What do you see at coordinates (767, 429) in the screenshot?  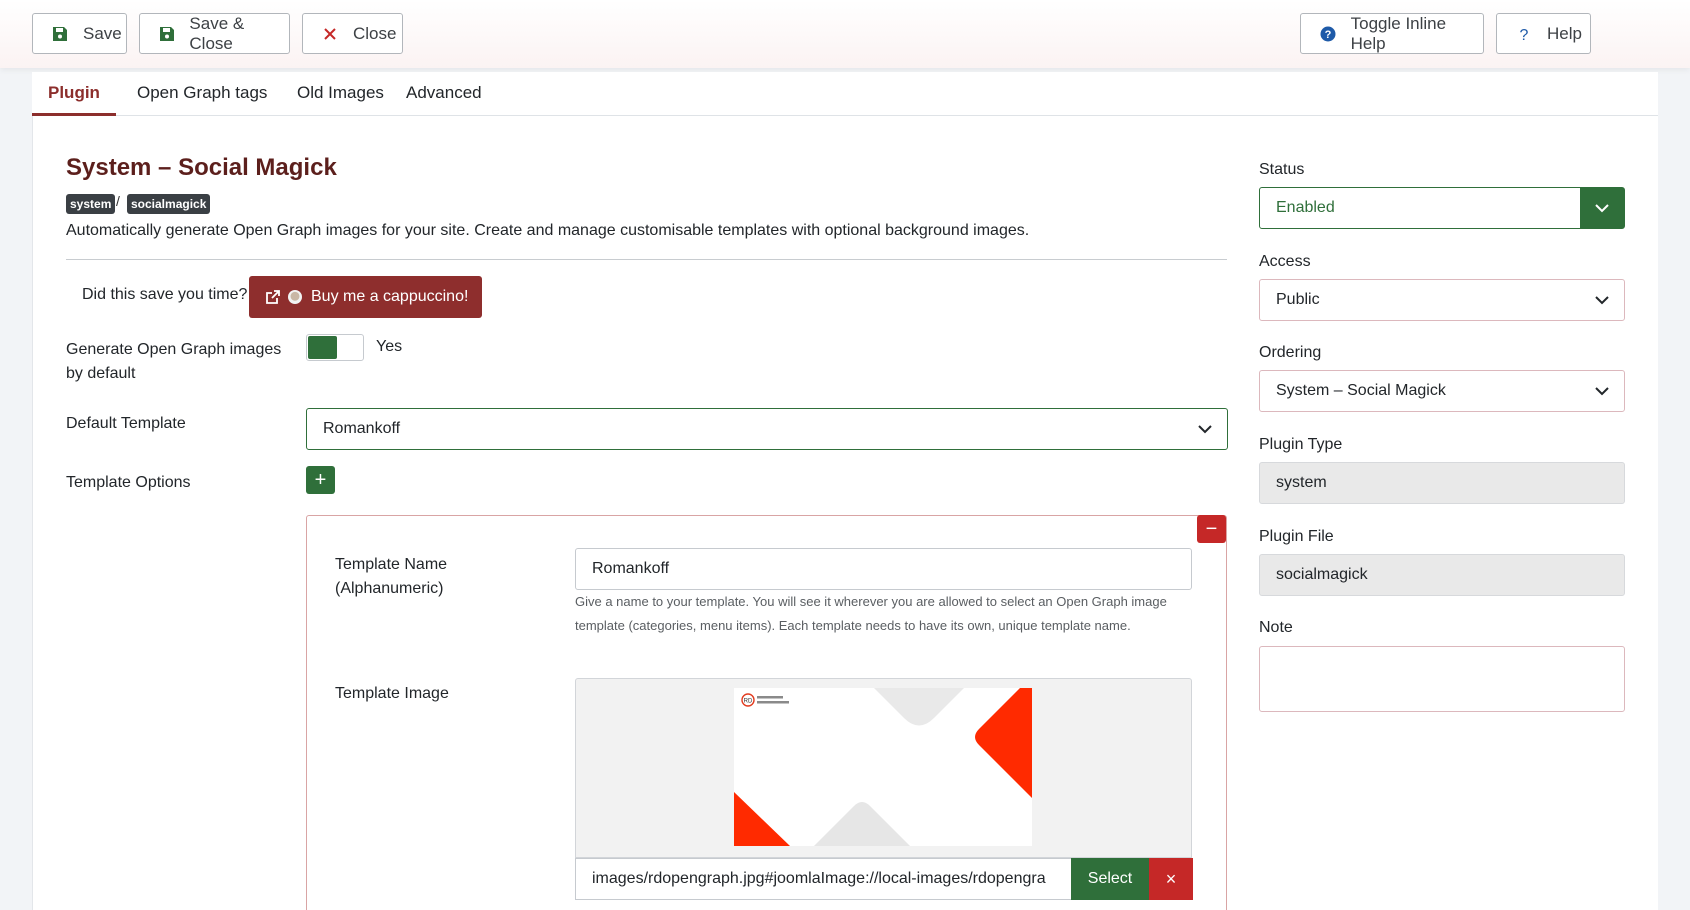 I see `default-template-select: Romankoff` at bounding box center [767, 429].